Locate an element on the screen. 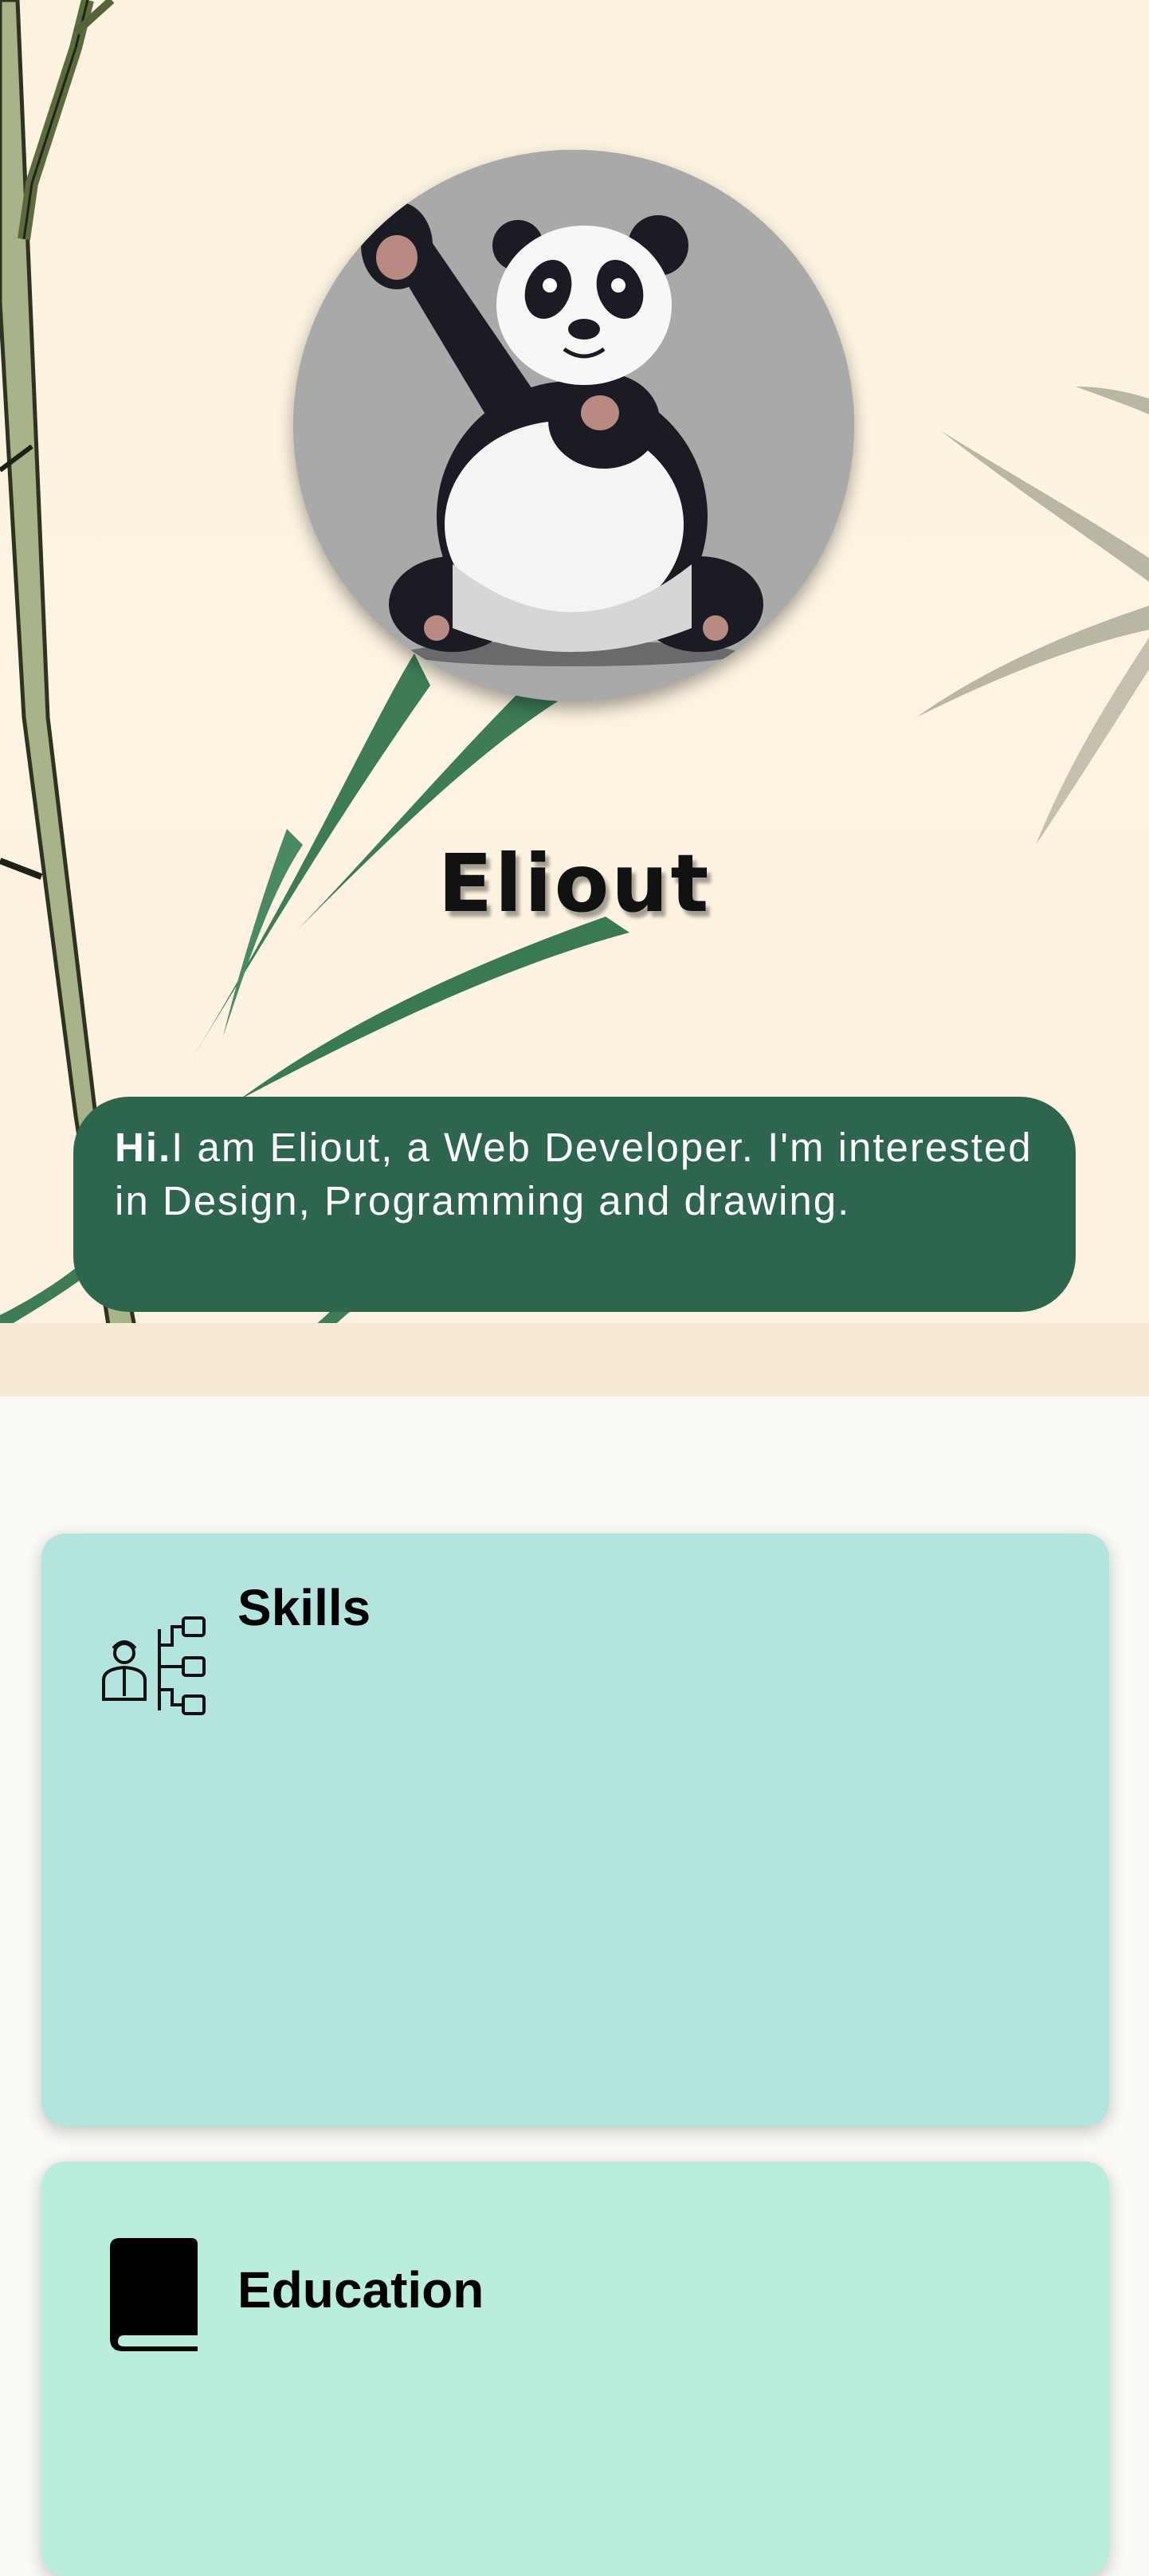 The height and width of the screenshot is (2576, 1149). book-icon is located at coordinates (154, 2294).